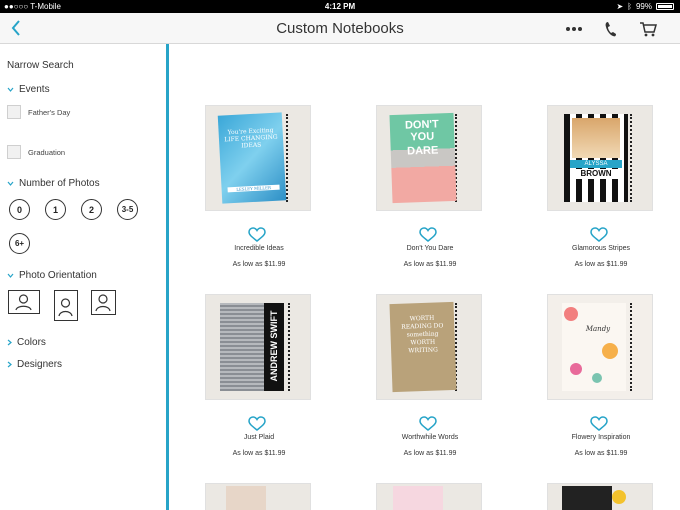  What do you see at coordinates (601, 248) in the screenshot?
I see `product-name: Glamorous Stripes` at bounding box center [601, 248].